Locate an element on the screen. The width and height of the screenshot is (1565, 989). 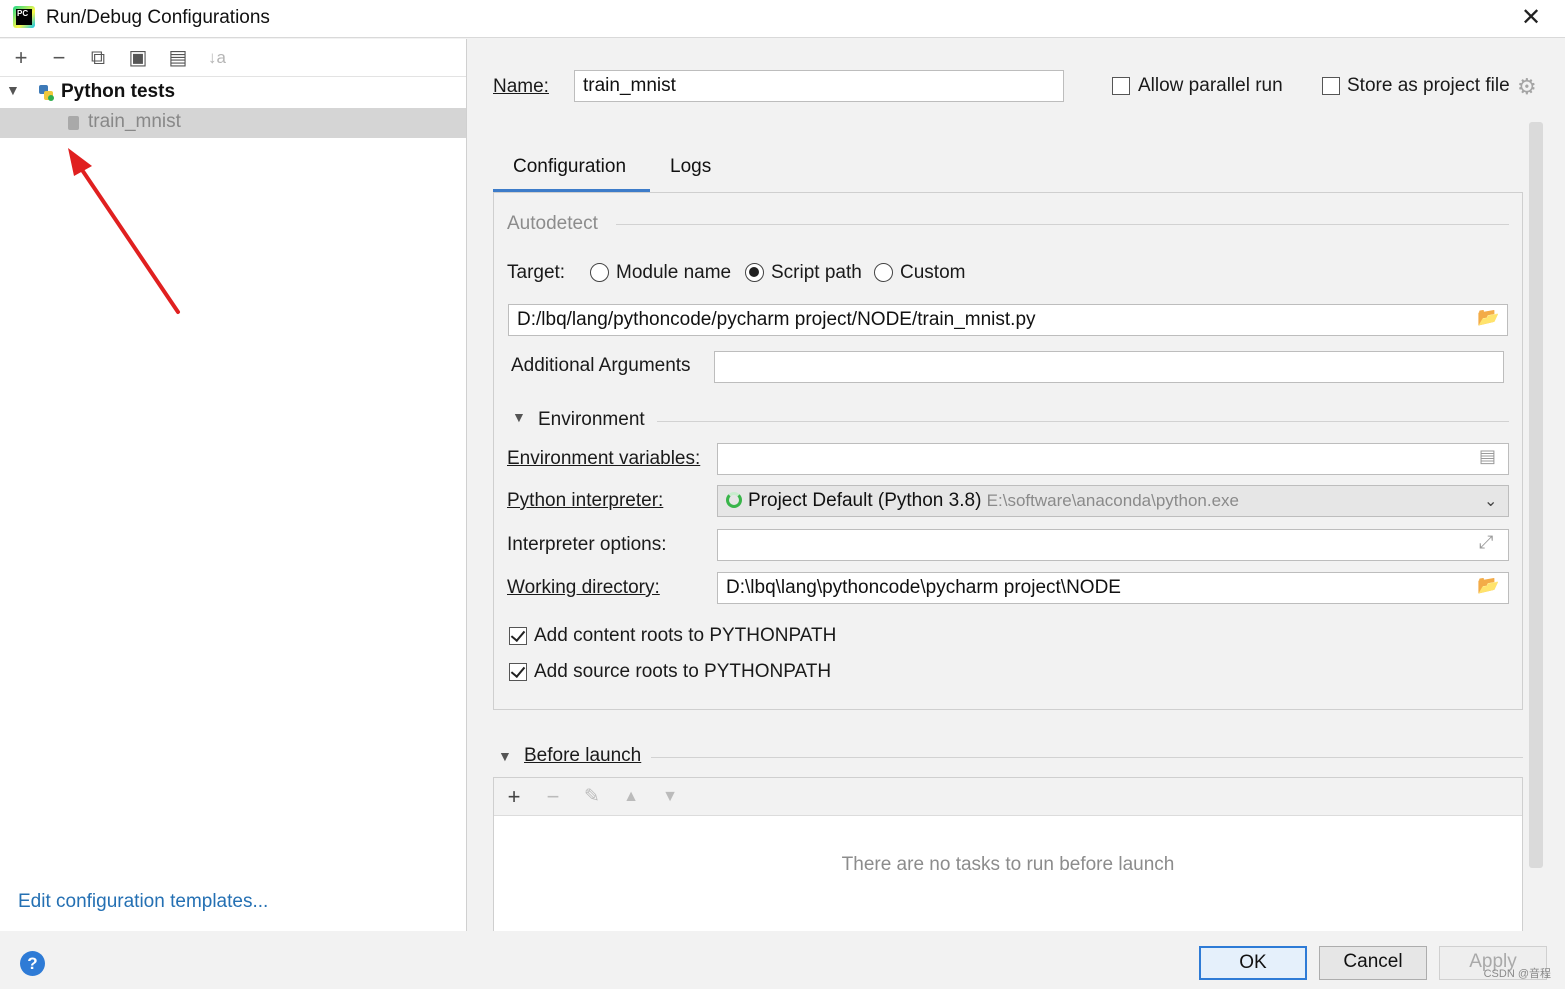
target-module-name-radio is located at coordinates (599, 272).